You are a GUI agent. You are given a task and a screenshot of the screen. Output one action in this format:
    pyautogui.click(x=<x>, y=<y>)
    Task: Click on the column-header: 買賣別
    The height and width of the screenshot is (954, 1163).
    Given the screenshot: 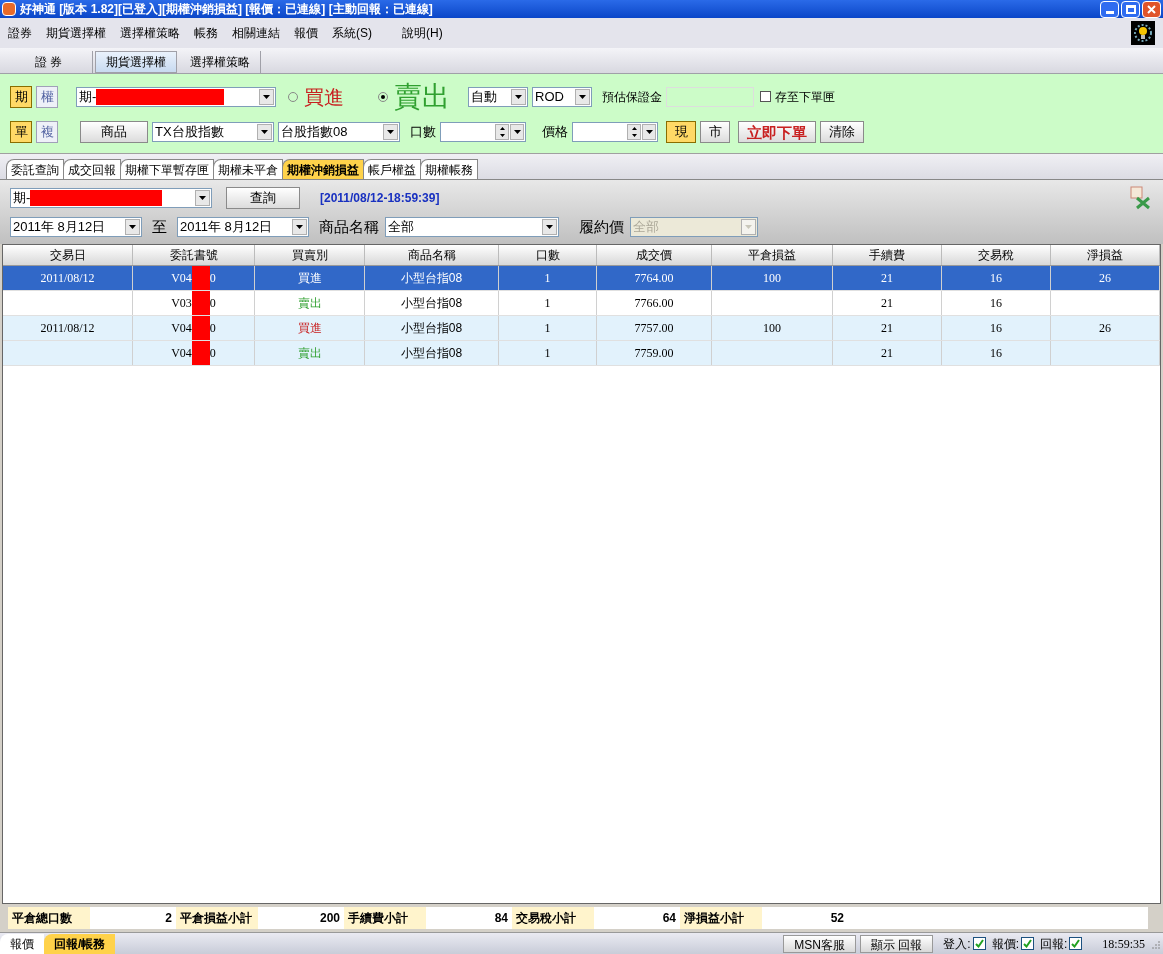 What is the action you would take?
    pyautogui.click(x=310, y=255)
    